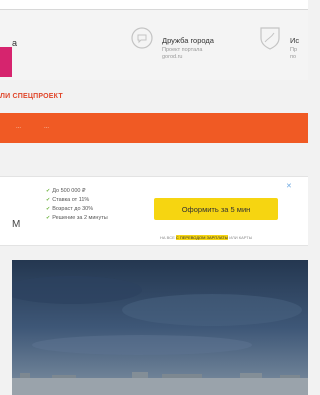 Image resolution: width=320 pixels, height=395 pixels. I want to click on heraldic-shield-icon, so click(270, 38).